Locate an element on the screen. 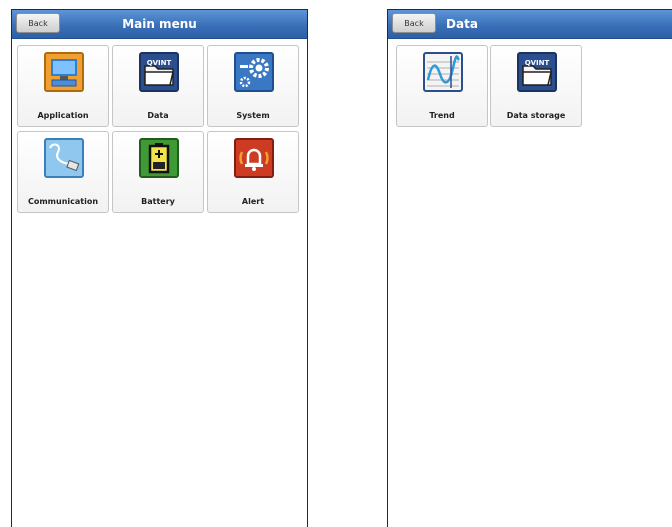  main-menu-titlebar: Back Main menu is located at coordinates (159, 24).